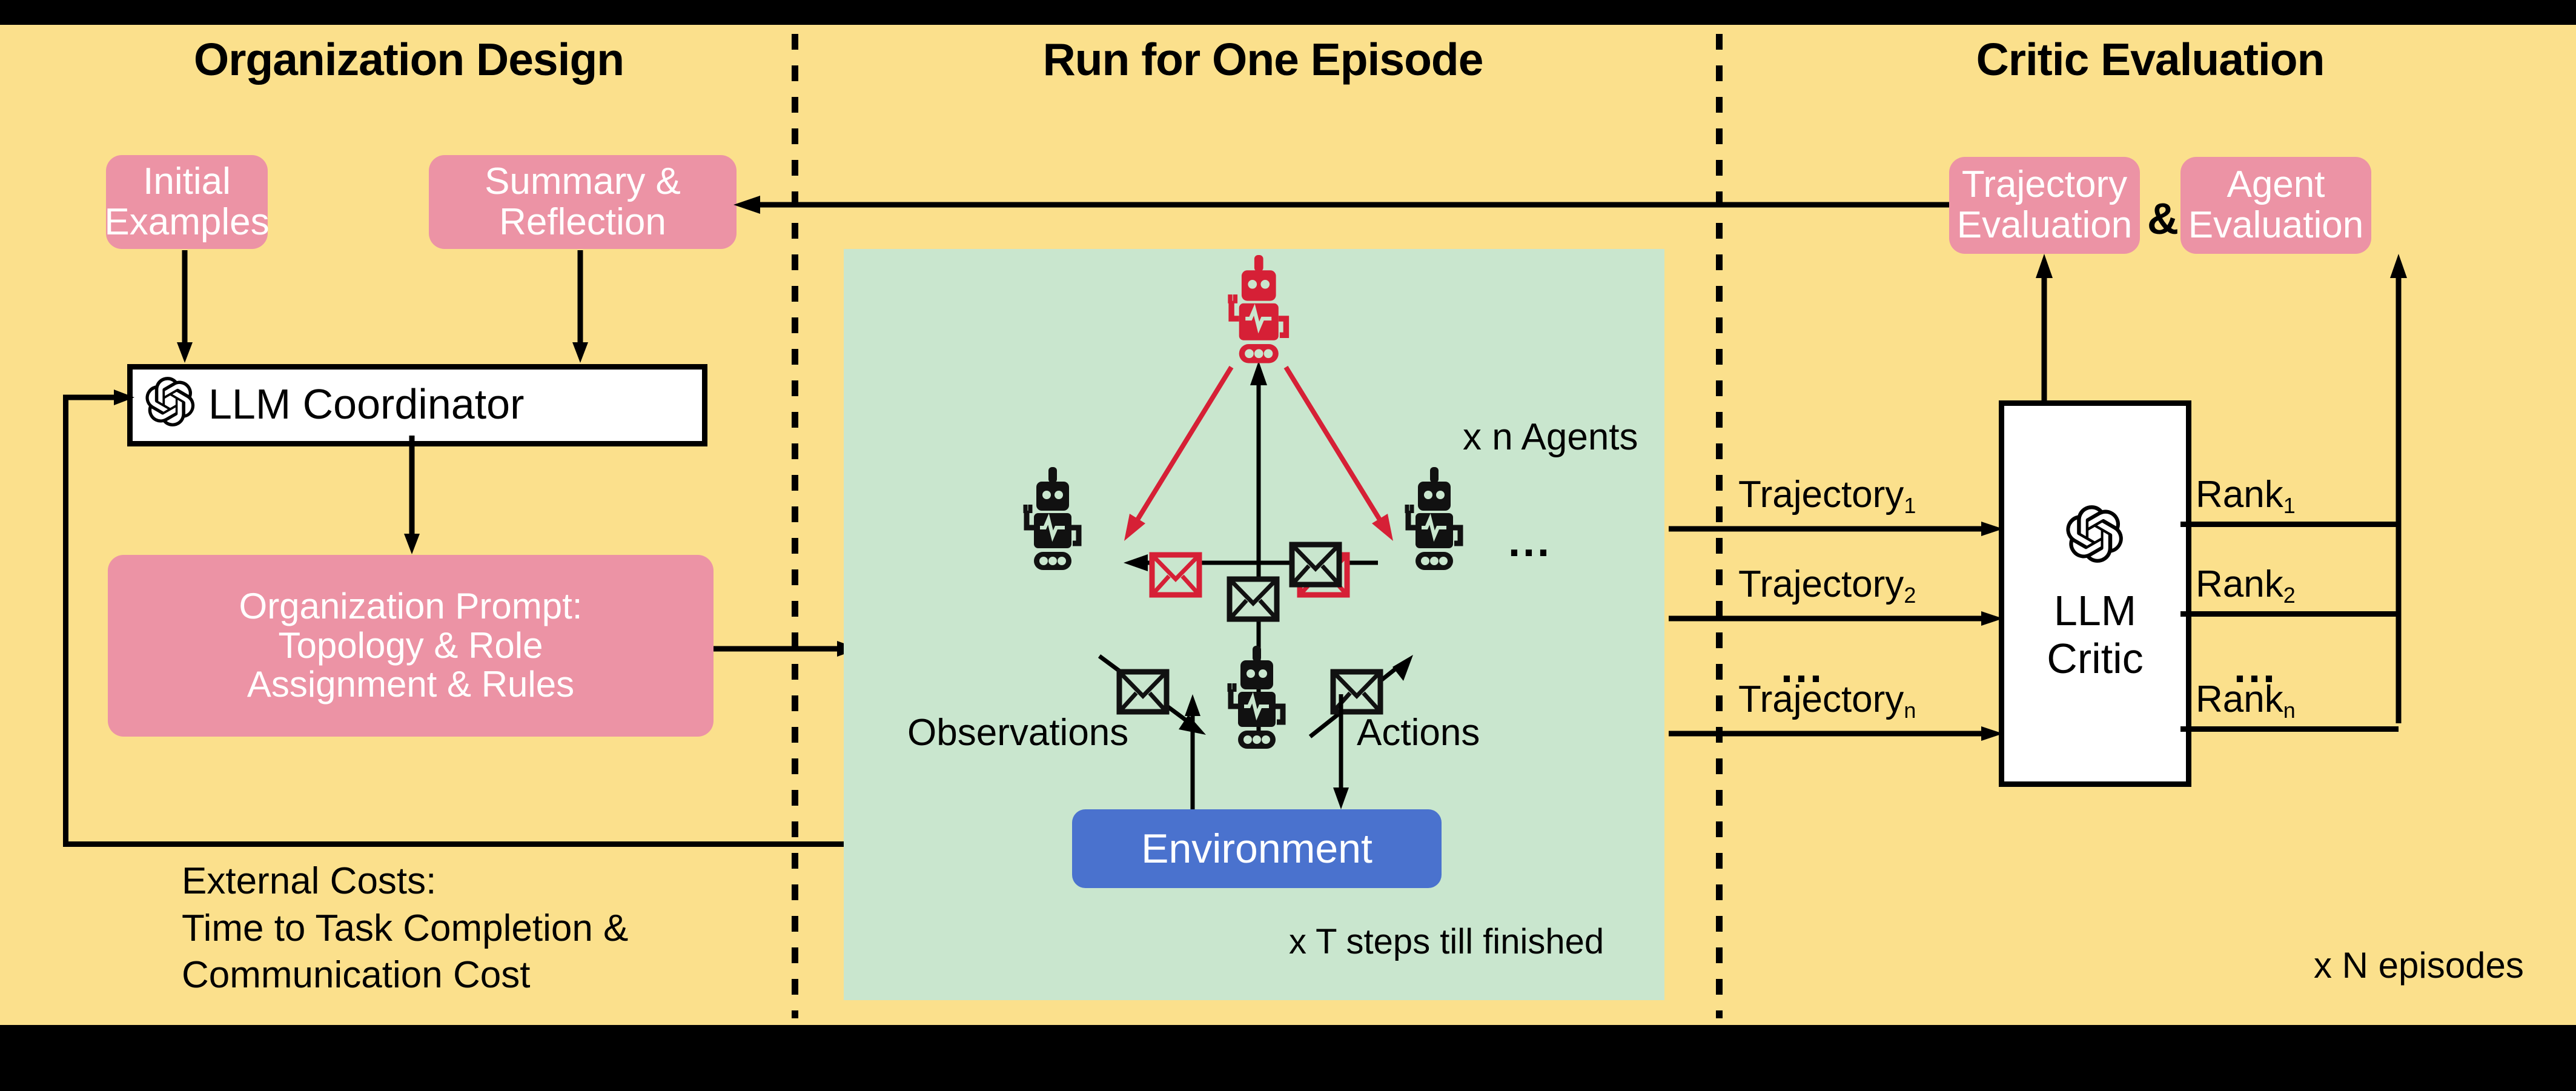 This screenshot has height=1091, width=2576. I want to click on arrow-up-to-trajectory-evaluation, so click(2044, 337).